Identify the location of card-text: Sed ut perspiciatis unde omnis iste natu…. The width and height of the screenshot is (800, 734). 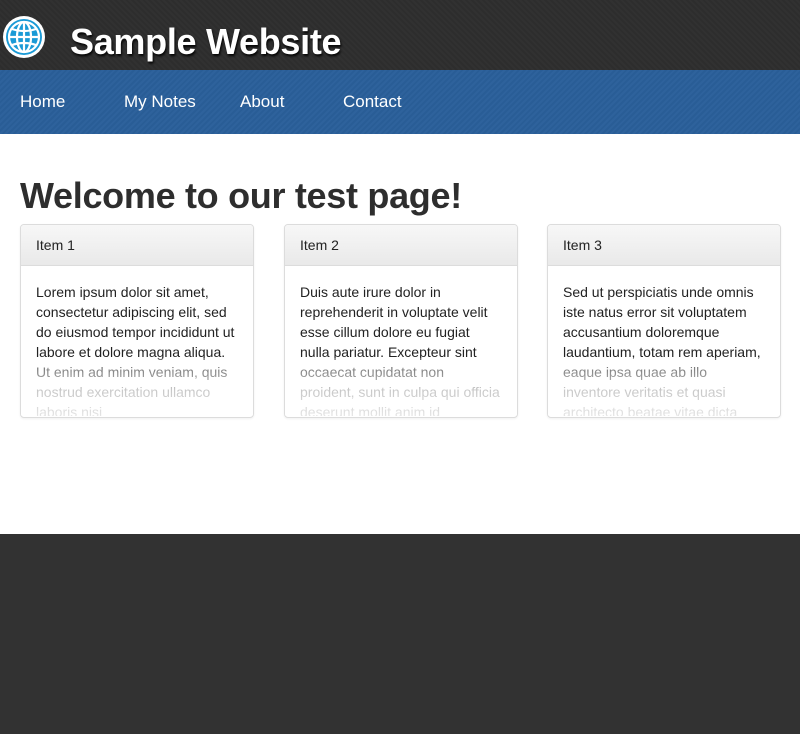
(664, 341).